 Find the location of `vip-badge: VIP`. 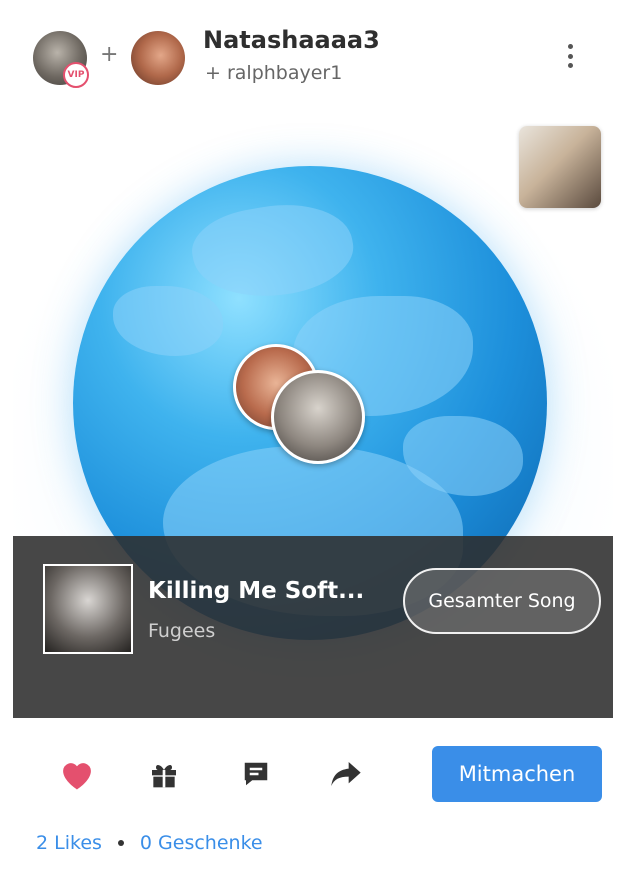

vip-badge: VIP is located at coordinates (76, 75).